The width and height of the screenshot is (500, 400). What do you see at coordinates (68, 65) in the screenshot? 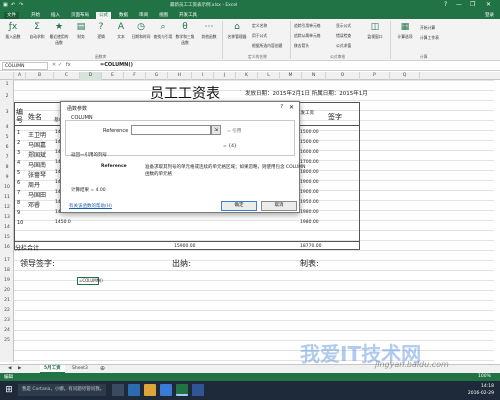
I see `fx-button: fx` at bounding box center [68, 65].